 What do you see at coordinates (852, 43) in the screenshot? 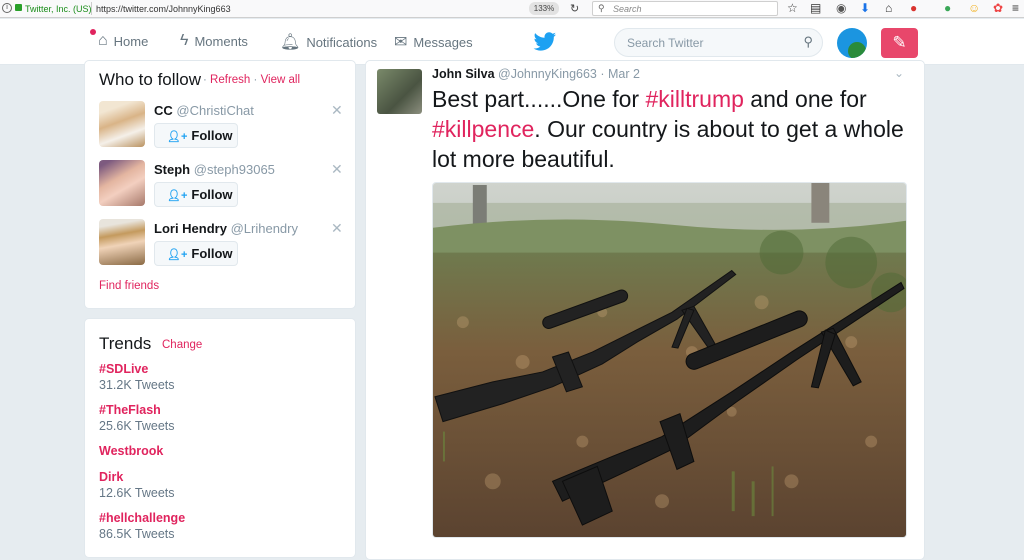
I see `profile-avatar` at bounding box center [852, 43].